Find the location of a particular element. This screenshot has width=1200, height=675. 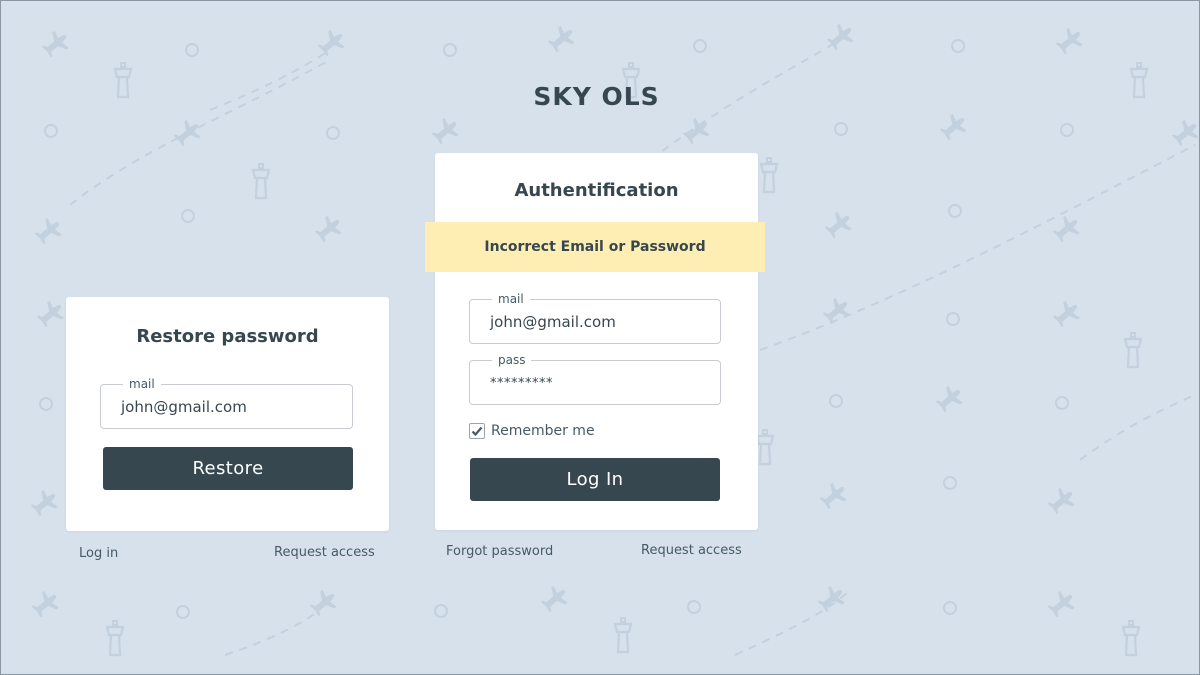

error-alert: Incorrect Email or Password is located at coordinates (595, 247).